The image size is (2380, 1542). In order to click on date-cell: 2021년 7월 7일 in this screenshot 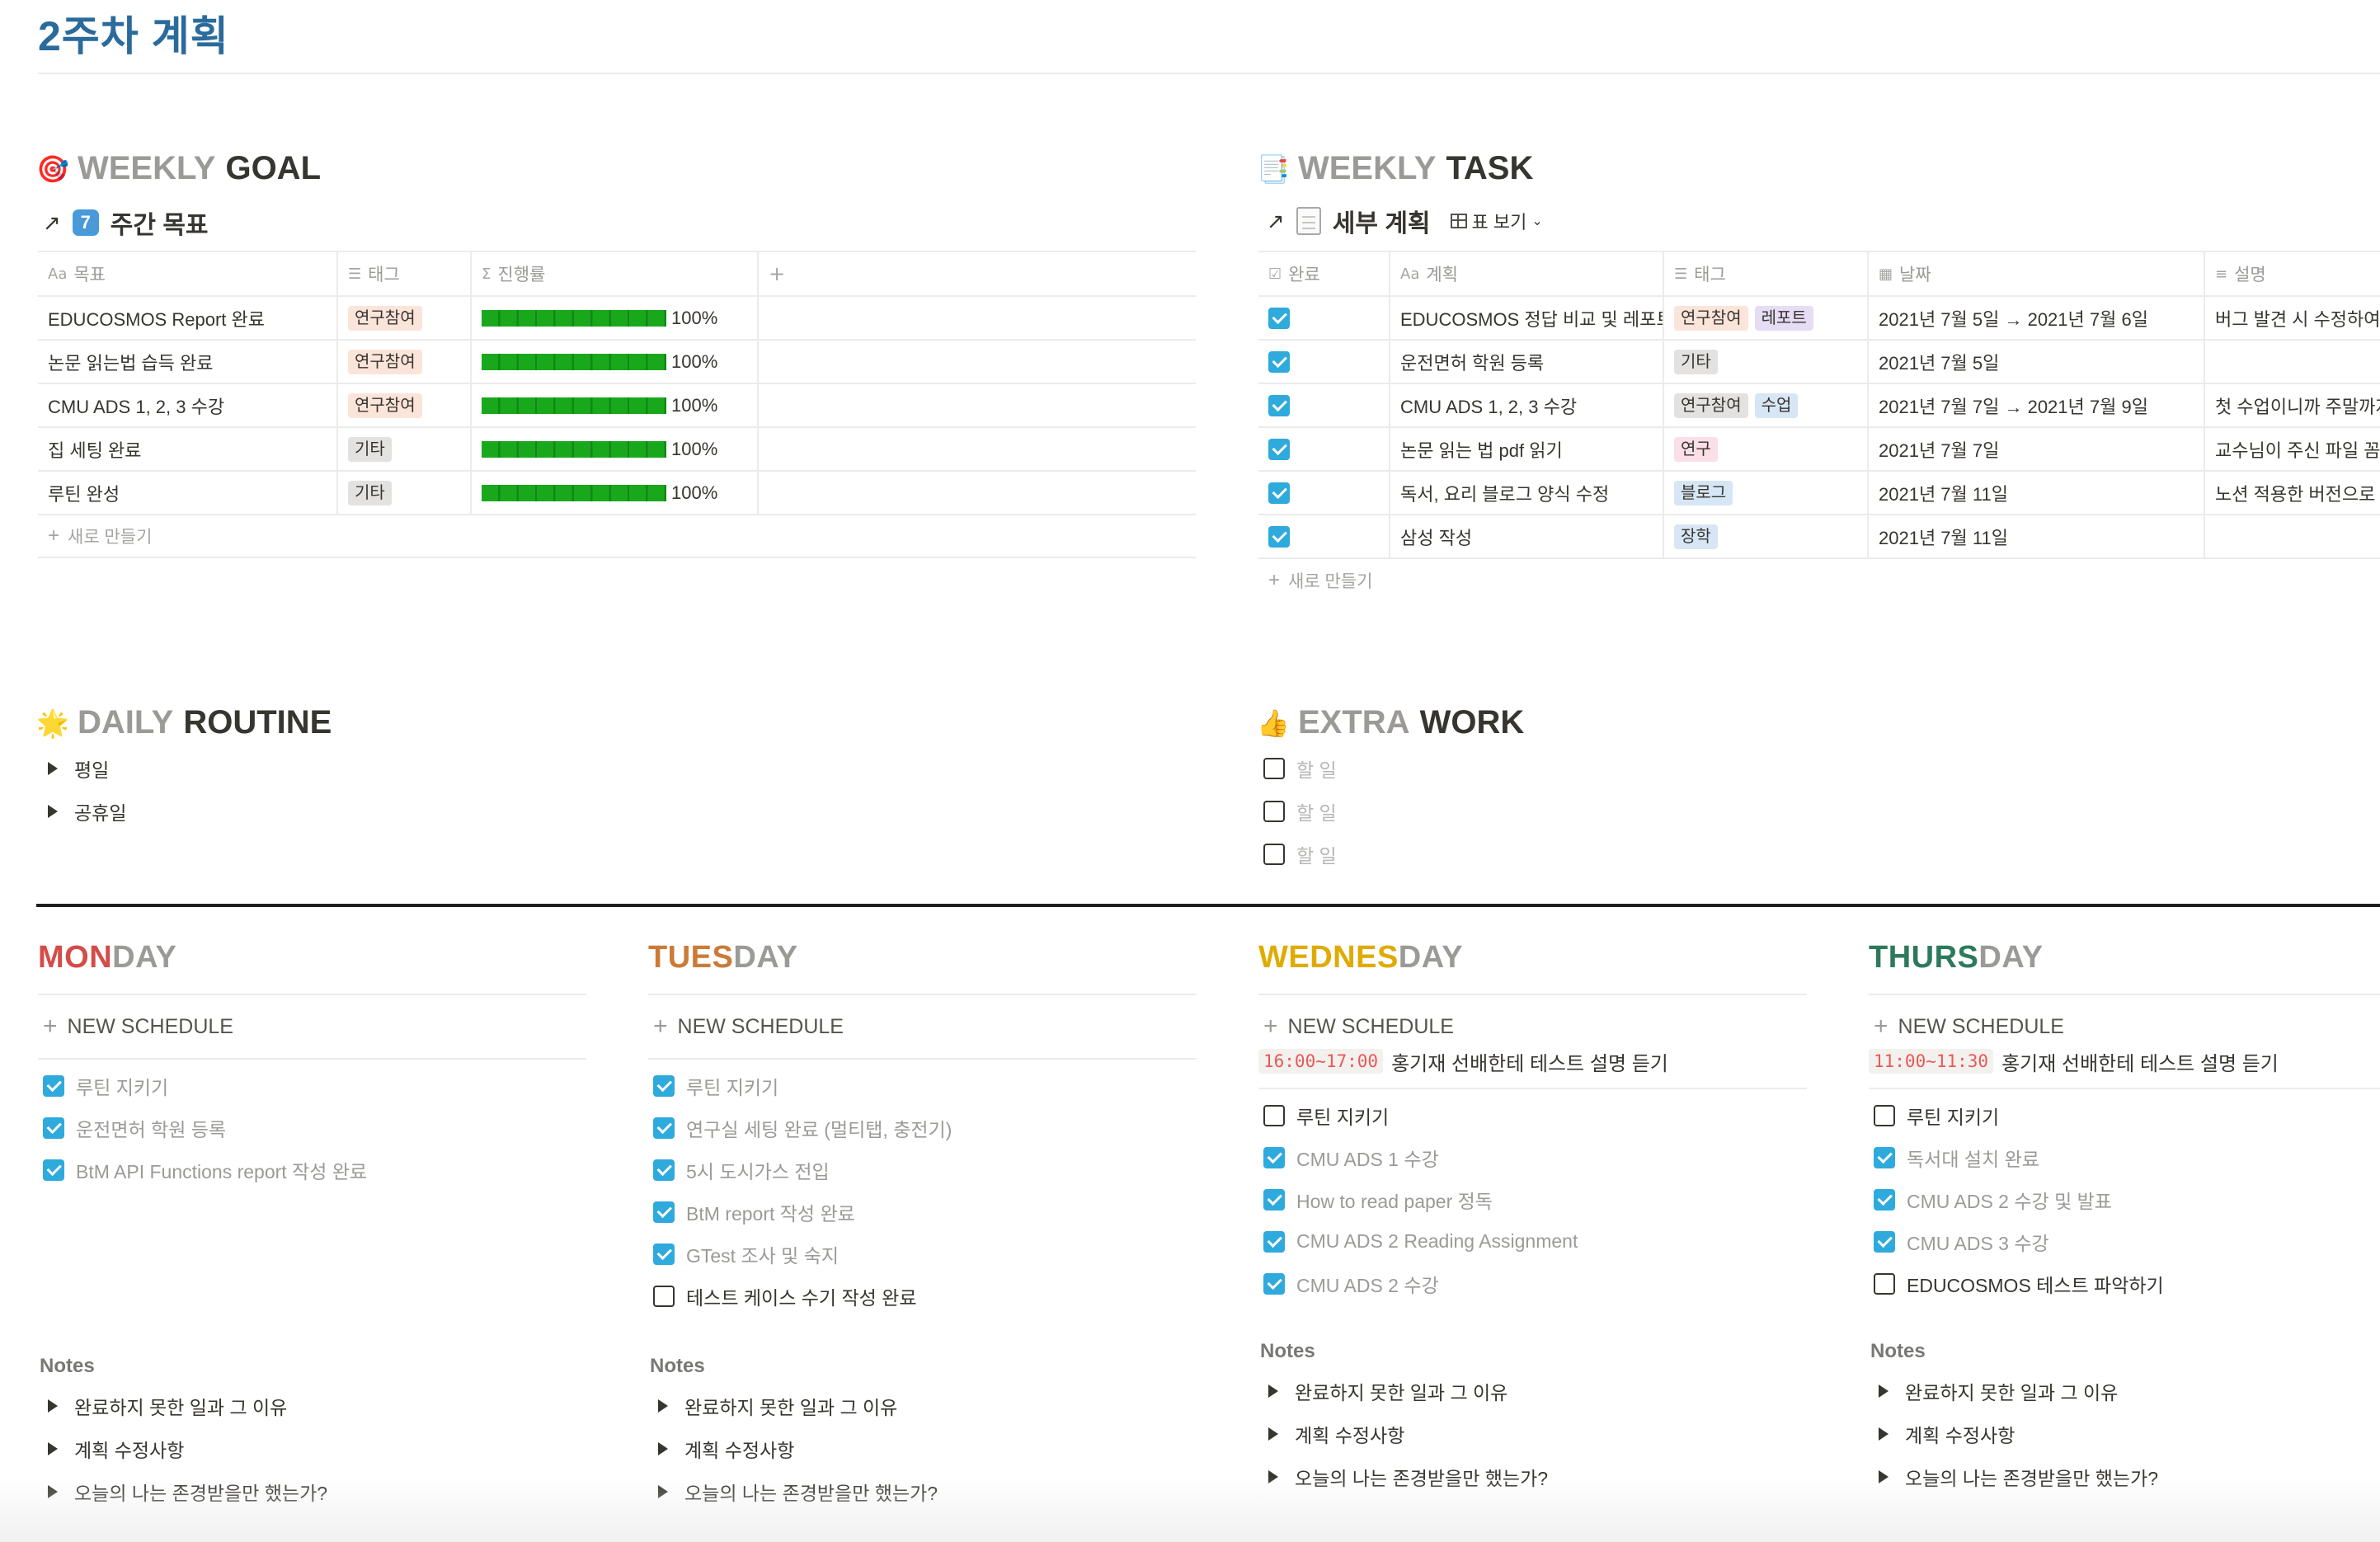, I will do `click(2037, 449)`.